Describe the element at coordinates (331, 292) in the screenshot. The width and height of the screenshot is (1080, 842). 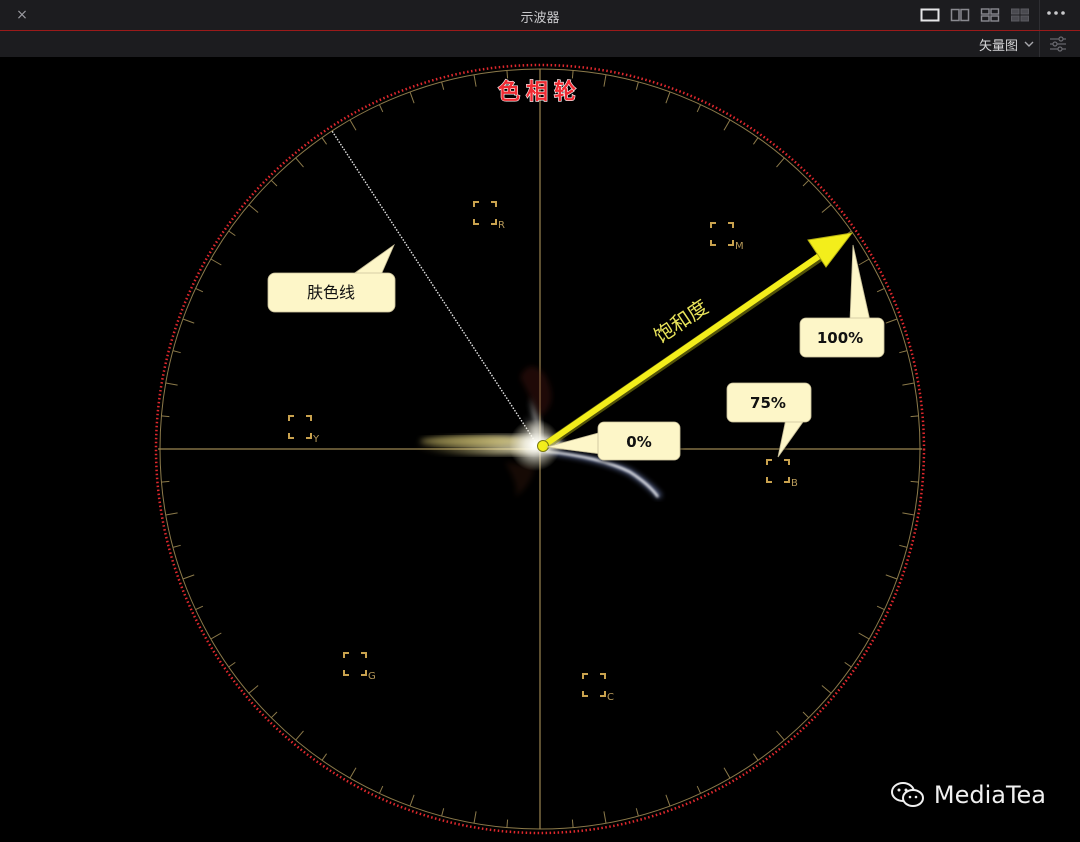
I see `skin-tone-label: 肤色线` at that location.